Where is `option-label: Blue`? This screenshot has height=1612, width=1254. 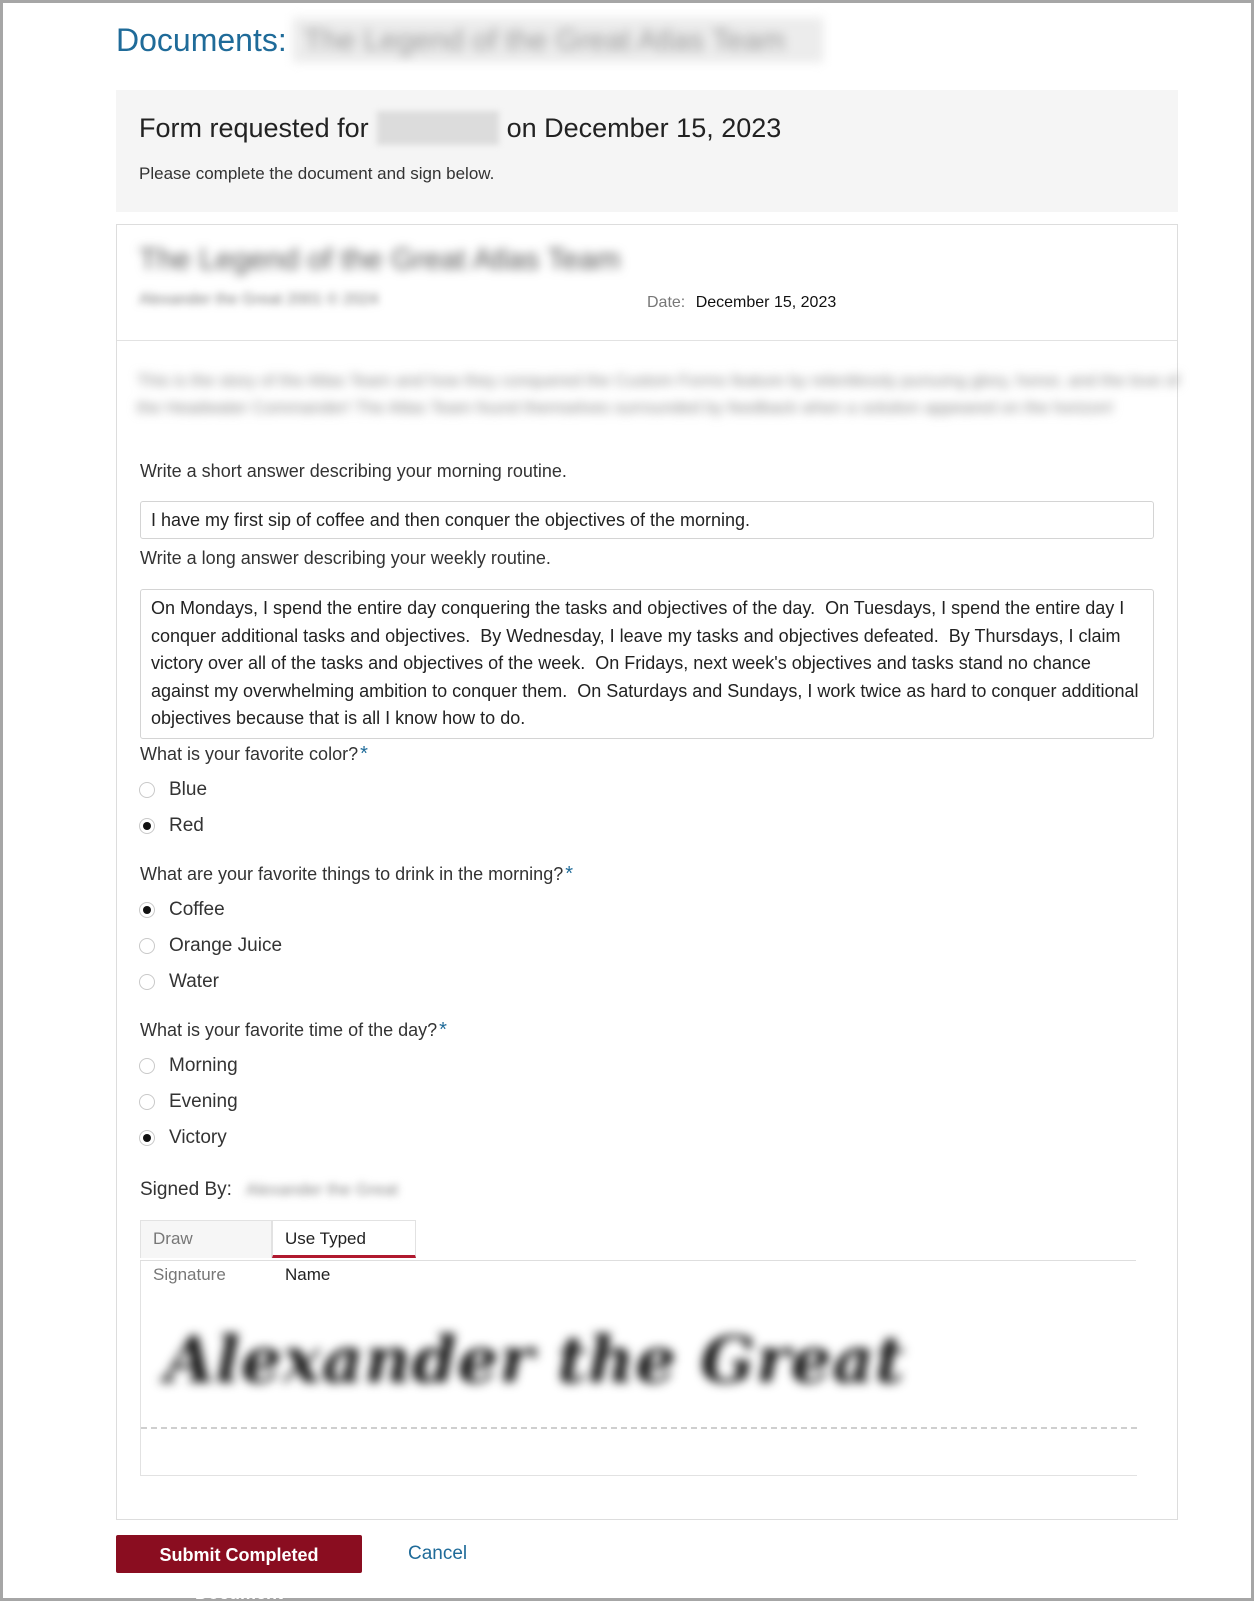 option-label: Blue is located at coordinates (188, 789).